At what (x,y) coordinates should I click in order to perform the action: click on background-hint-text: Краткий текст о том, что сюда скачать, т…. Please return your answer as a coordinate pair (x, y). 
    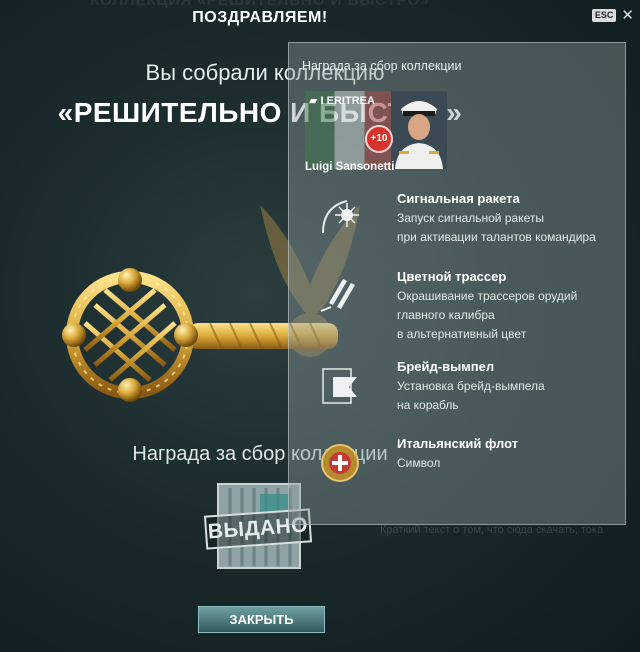
    Looking at the image, I should click on (492, 530).